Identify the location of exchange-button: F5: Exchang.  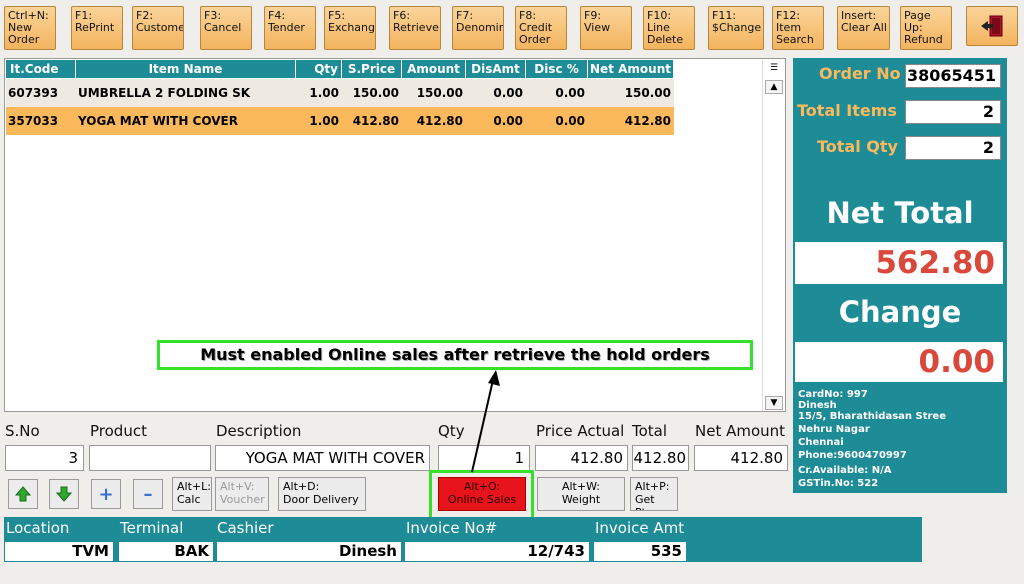
(350, 28).